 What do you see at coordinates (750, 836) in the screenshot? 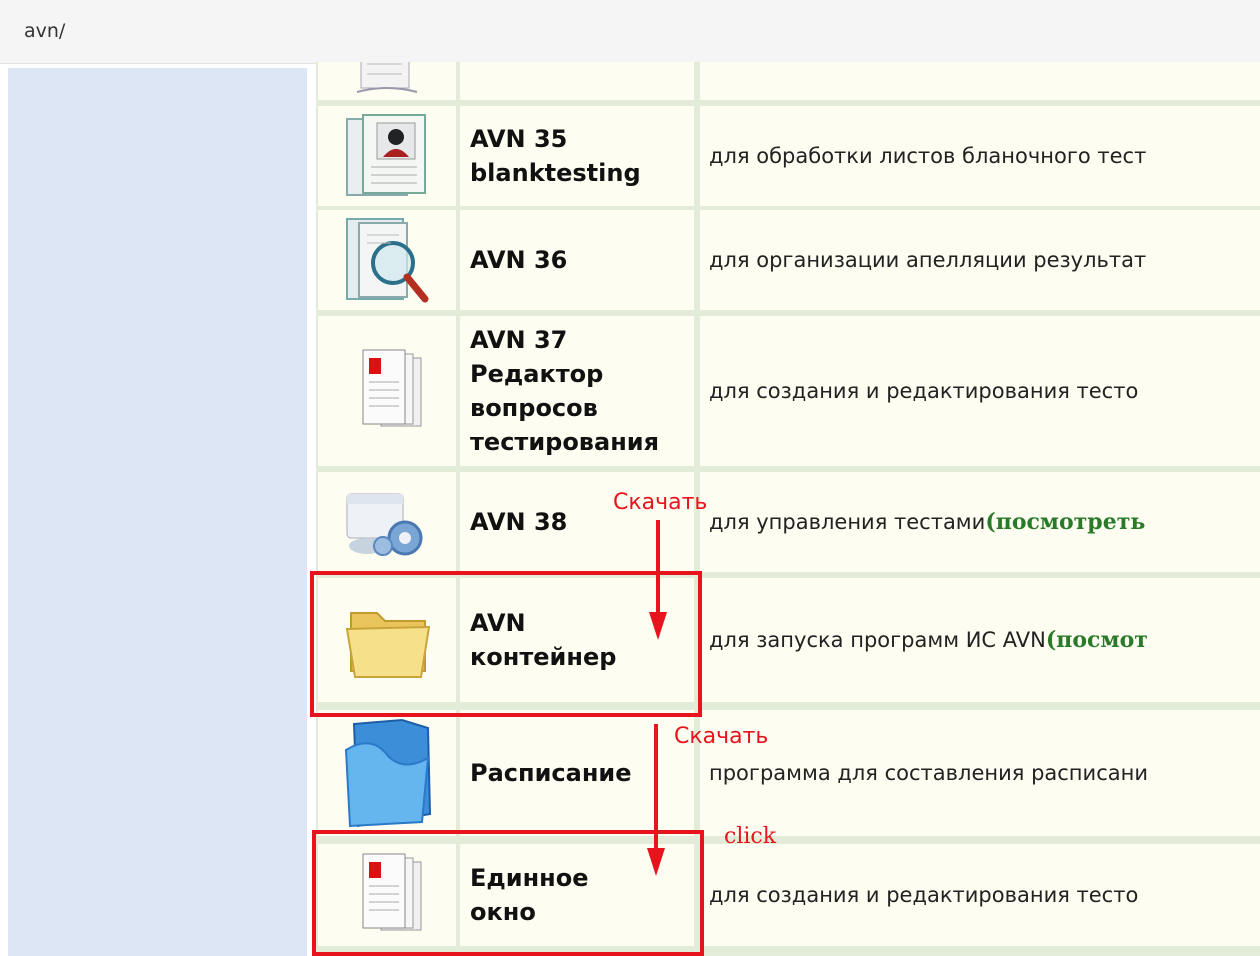
I see `click-annotation: click` at bounding box center [750, 836].